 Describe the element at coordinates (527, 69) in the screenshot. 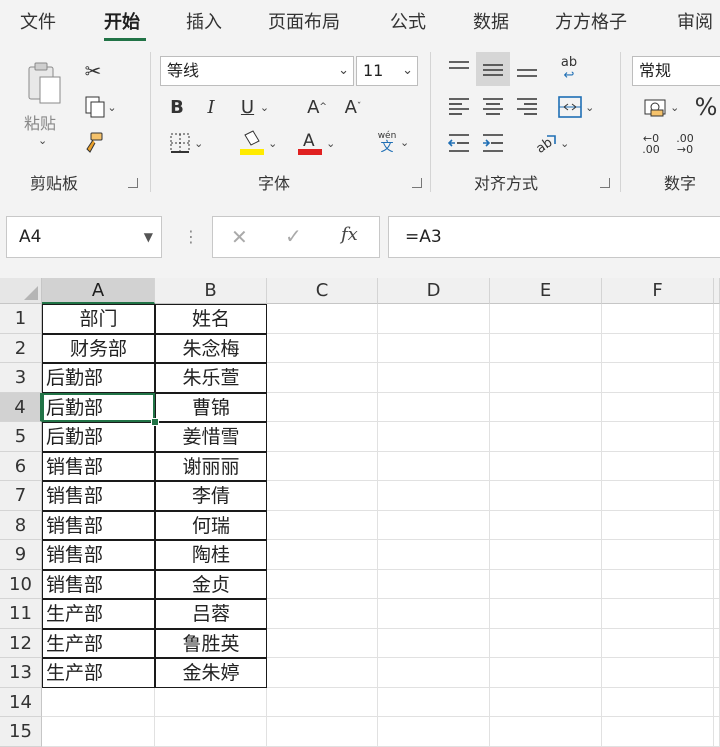

I see `align-bottom-icon` at that location.